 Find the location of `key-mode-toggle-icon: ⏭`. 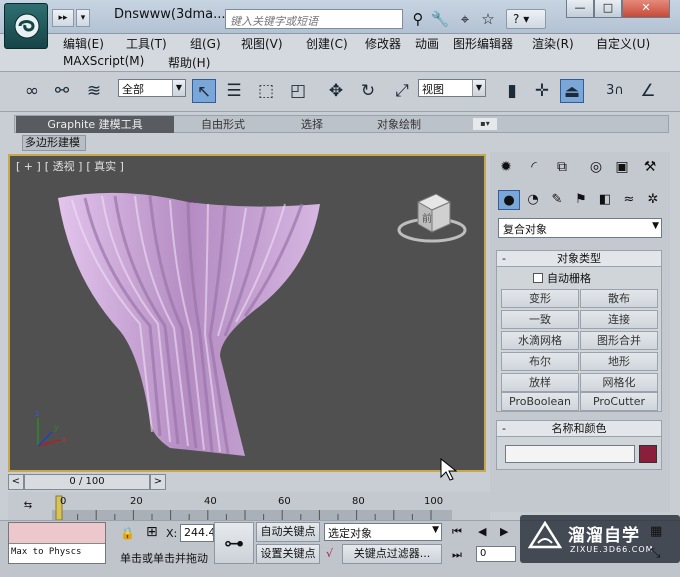

key-mode-toggle-icon: ⏭ is located at coordinates (457, 555).